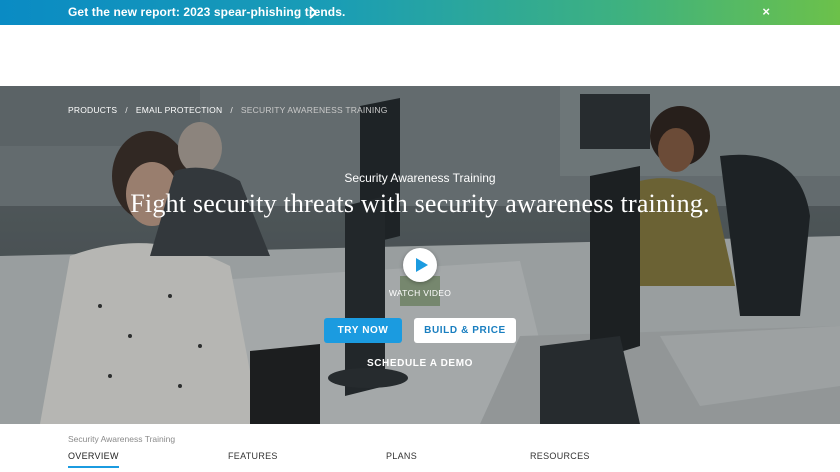  What do you see at coordinates (766, 11) in the screenshot?
I see `close-icon: ×` at bounding box center [766, 11].